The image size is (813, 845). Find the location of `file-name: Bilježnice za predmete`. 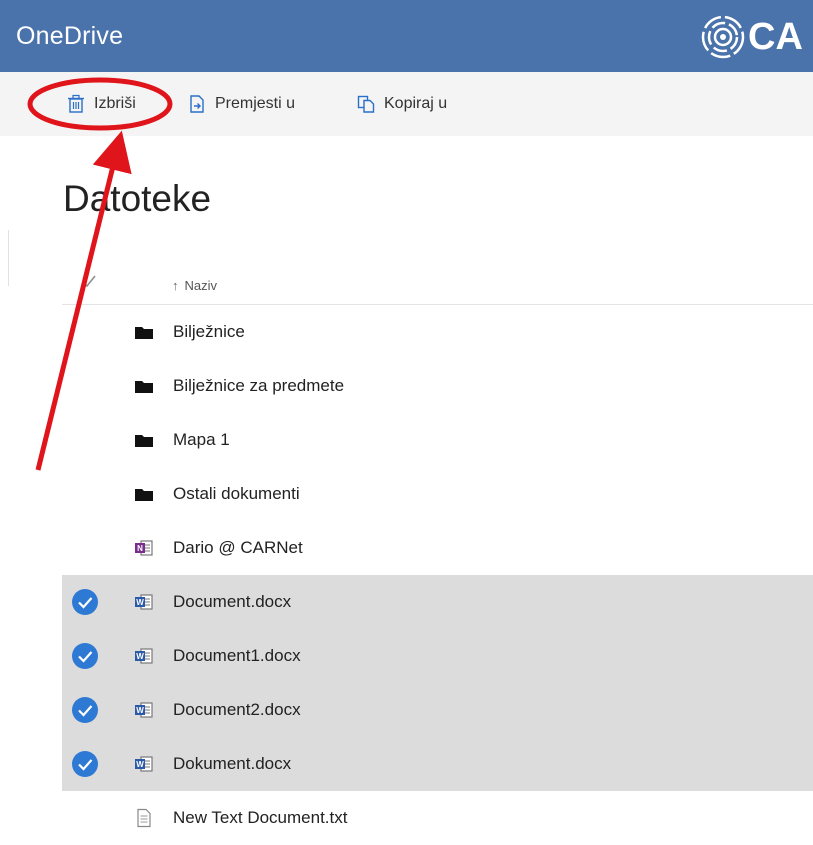

file-name: Bilježnice za predmete is located at coordinates (258, 386).